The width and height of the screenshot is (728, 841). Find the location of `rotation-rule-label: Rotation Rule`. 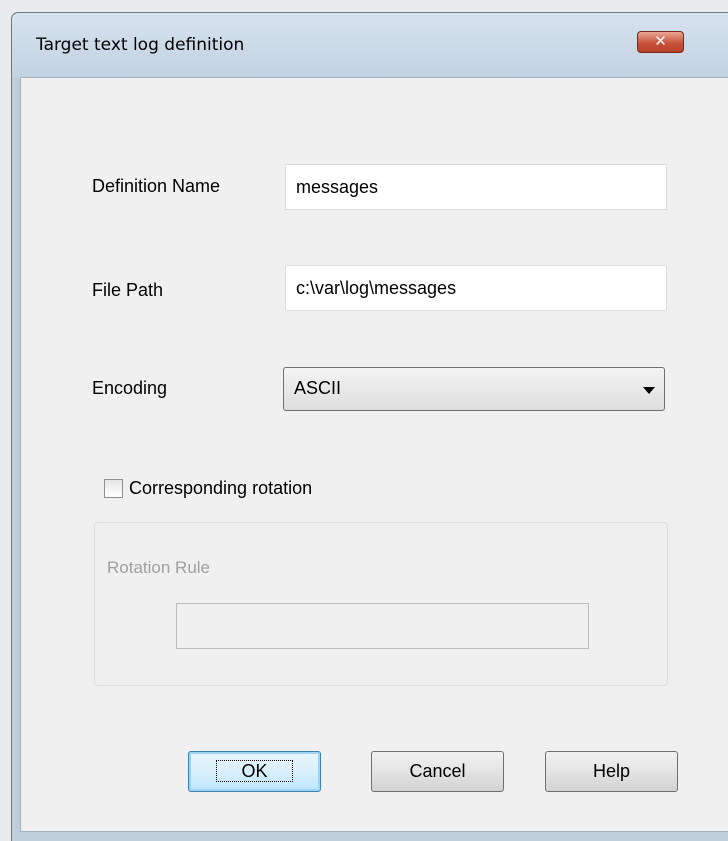

rotation-rule-label: Rotation Rule is located at coordinates (159, 567).